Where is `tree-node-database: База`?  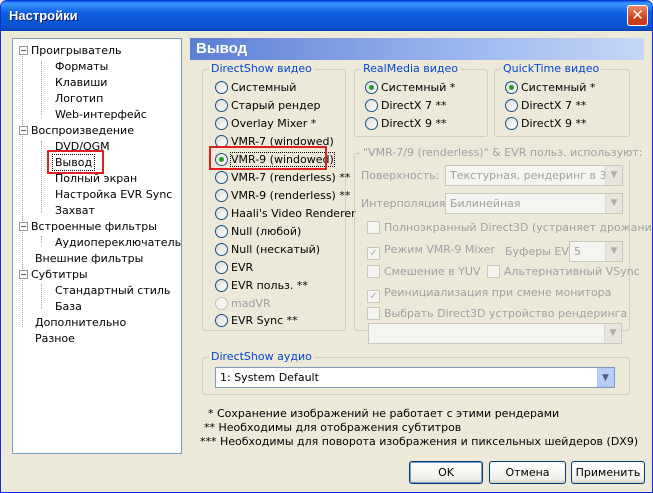 tree-node-database: База is located at coordinates (68, 306).